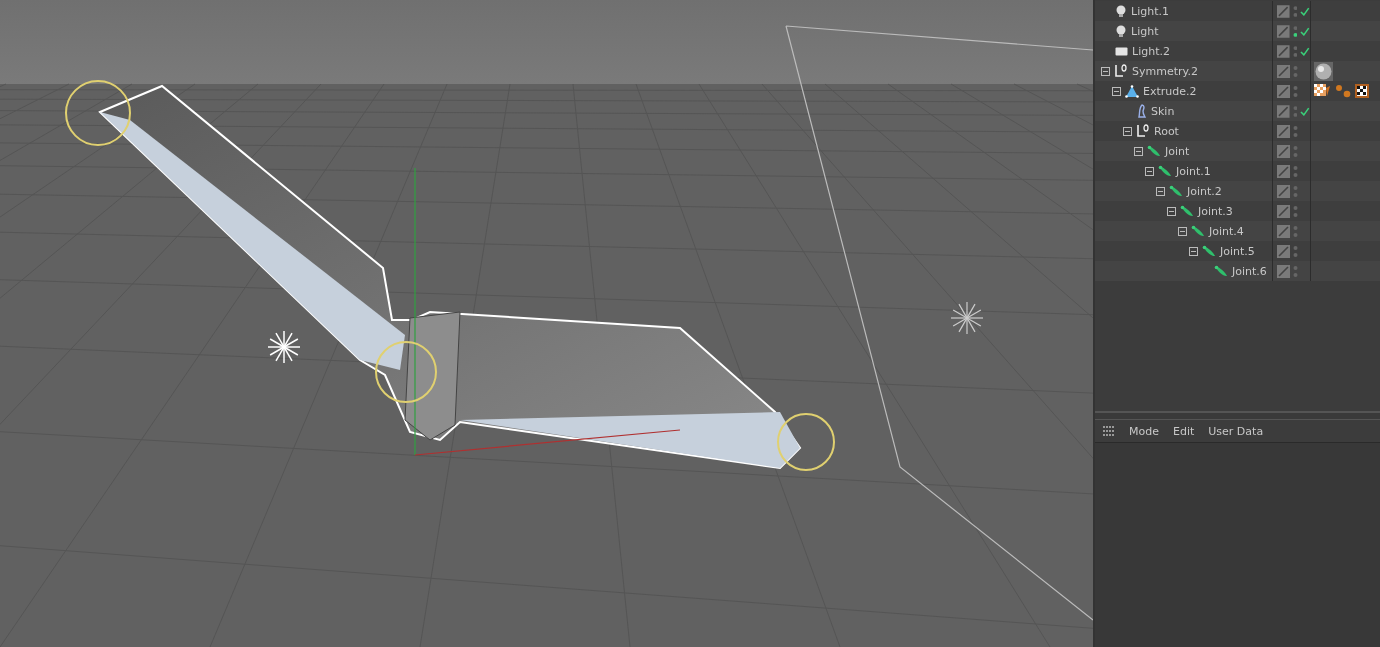  I want to click on object-name: Skin, so click(1163, 111).